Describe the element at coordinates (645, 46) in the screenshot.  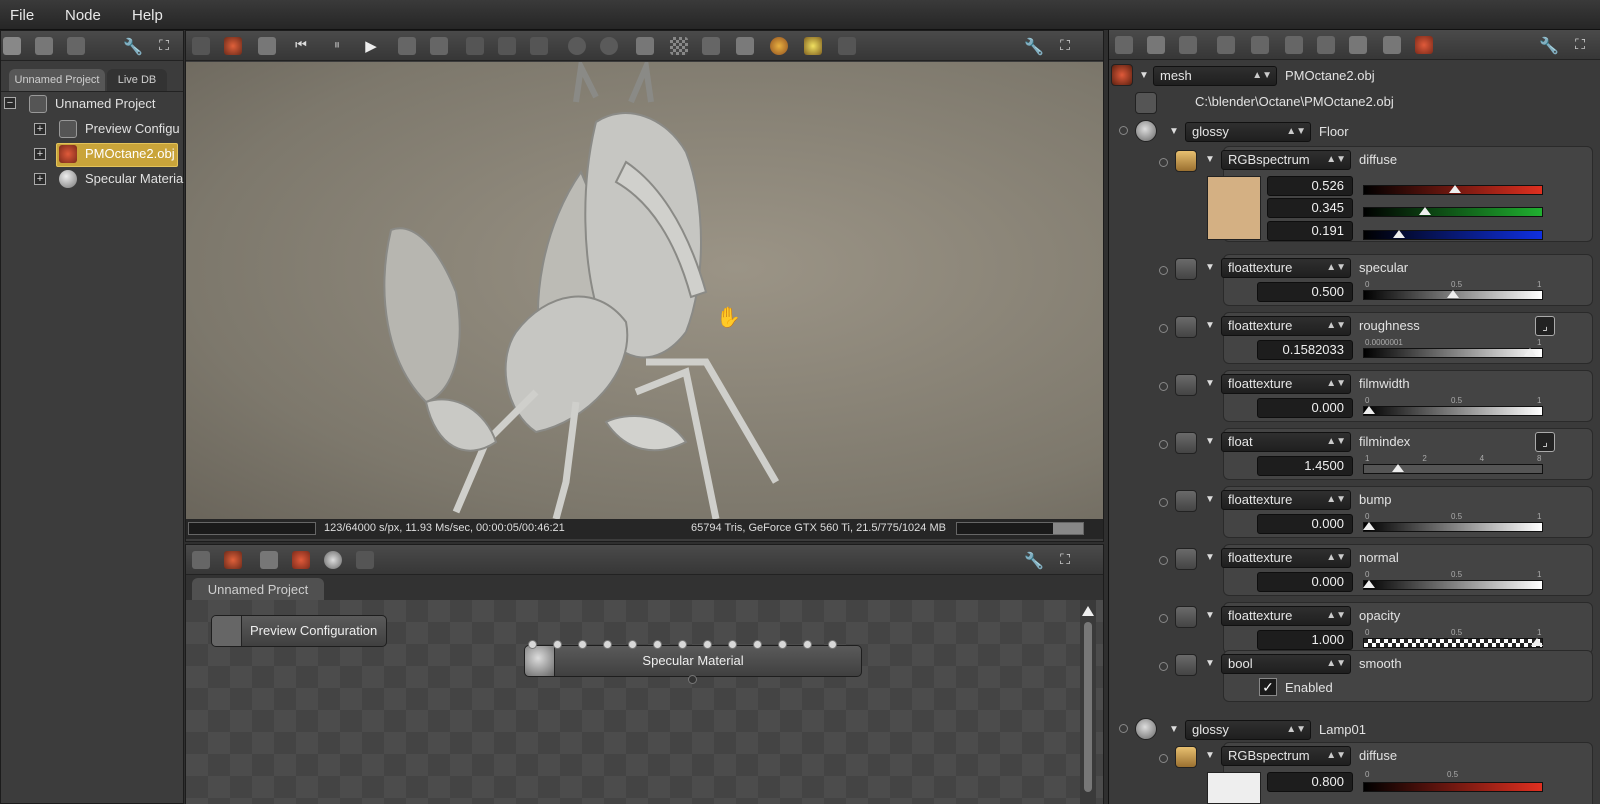
I see `grid-icon` at that location.